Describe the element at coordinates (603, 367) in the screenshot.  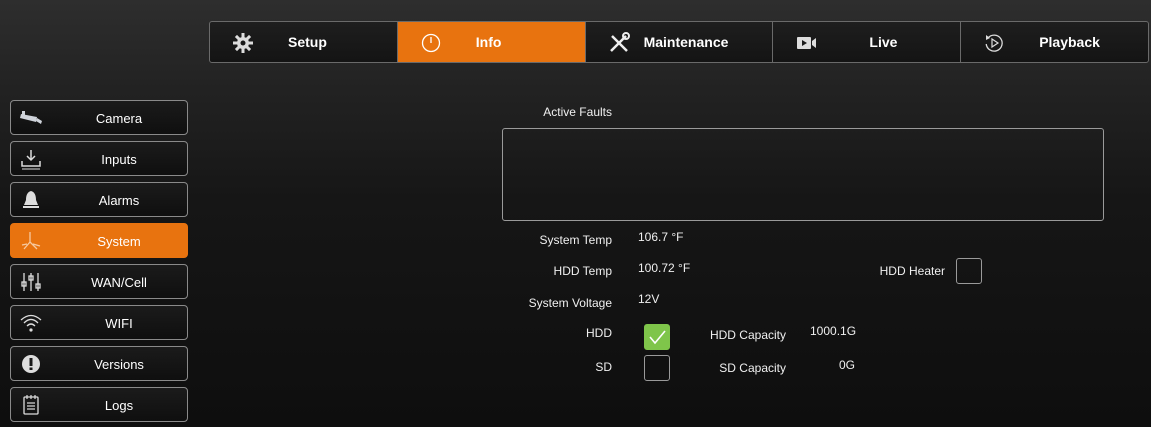
I see `sd-label: SD` at that location.